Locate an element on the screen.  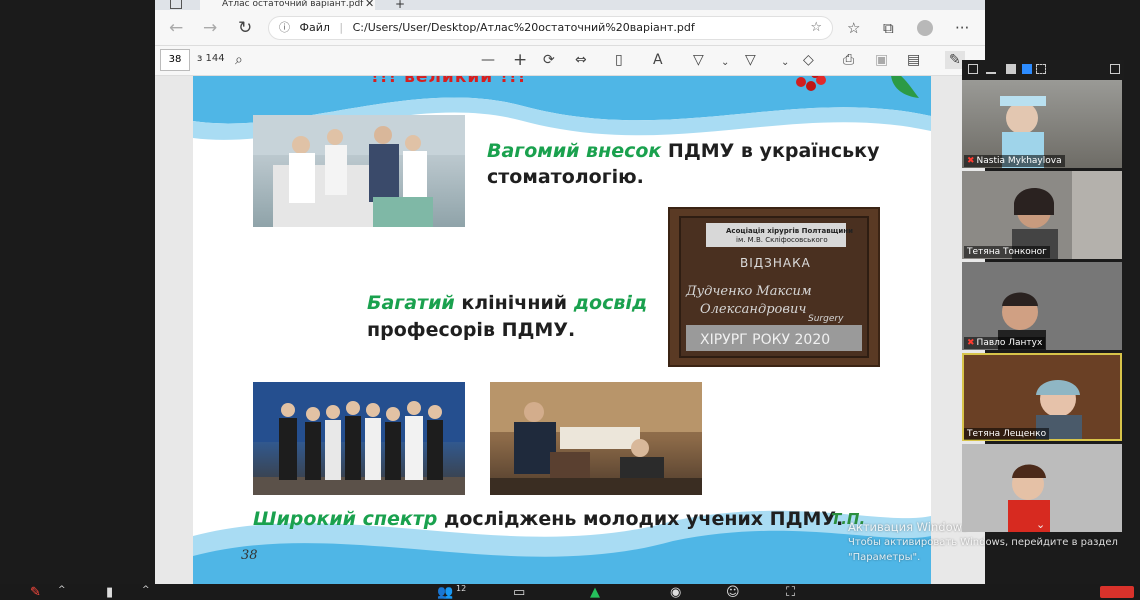
fit-page-icon: ⇔ is located at coordinates (581, 60).